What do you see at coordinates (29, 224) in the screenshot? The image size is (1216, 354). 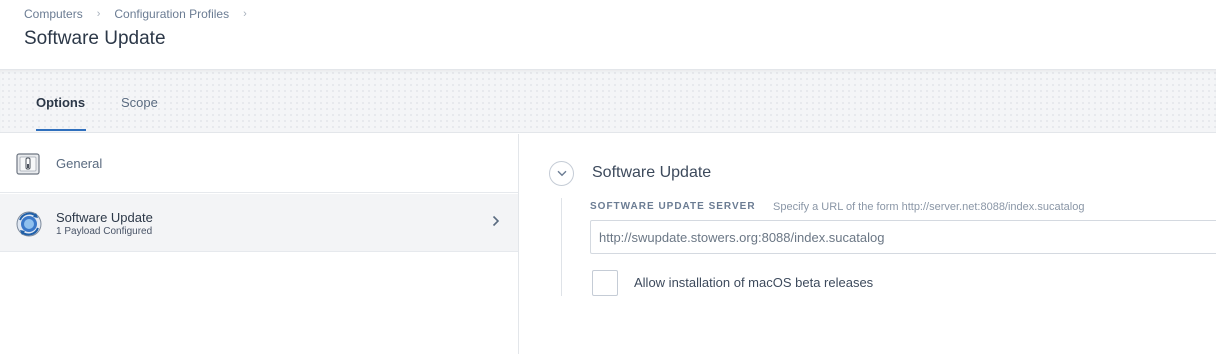 I see `software-update-icon` at bounding box center [29, 224].